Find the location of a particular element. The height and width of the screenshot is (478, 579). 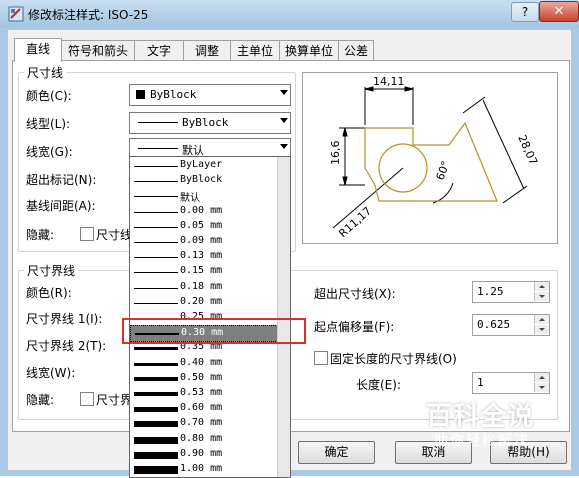

fixed-length-checkbox is located at coordinates (321, 358).